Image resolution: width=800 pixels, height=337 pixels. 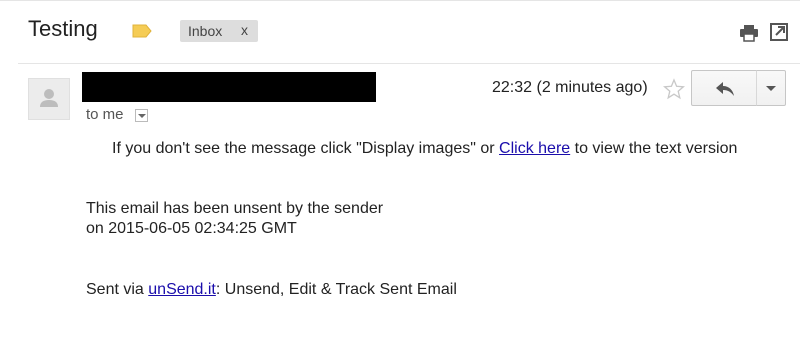 What do you see at coordinates (235, 208) in the screenshot?
I see `unsent-line-1: This email has been unsent by the sender` at bounding box center [235, 208].